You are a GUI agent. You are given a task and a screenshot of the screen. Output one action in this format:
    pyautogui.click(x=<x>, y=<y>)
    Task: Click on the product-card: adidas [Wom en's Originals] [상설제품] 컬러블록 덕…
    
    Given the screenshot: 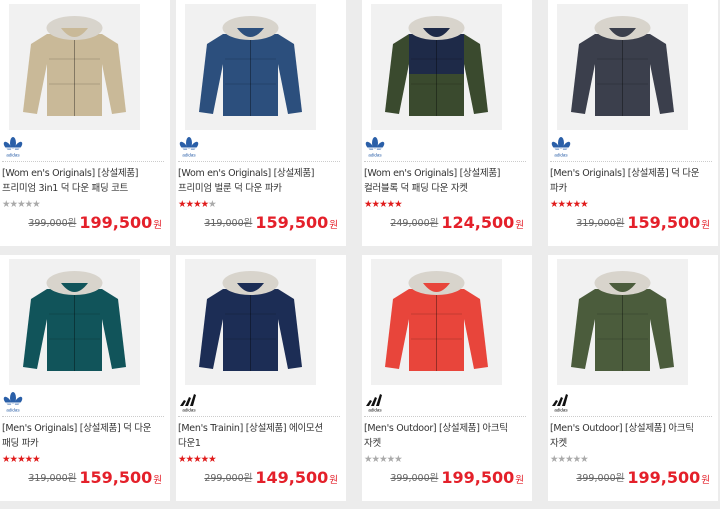 What is the action you would take?
    pyautogui.click(x=447, y=123)
    